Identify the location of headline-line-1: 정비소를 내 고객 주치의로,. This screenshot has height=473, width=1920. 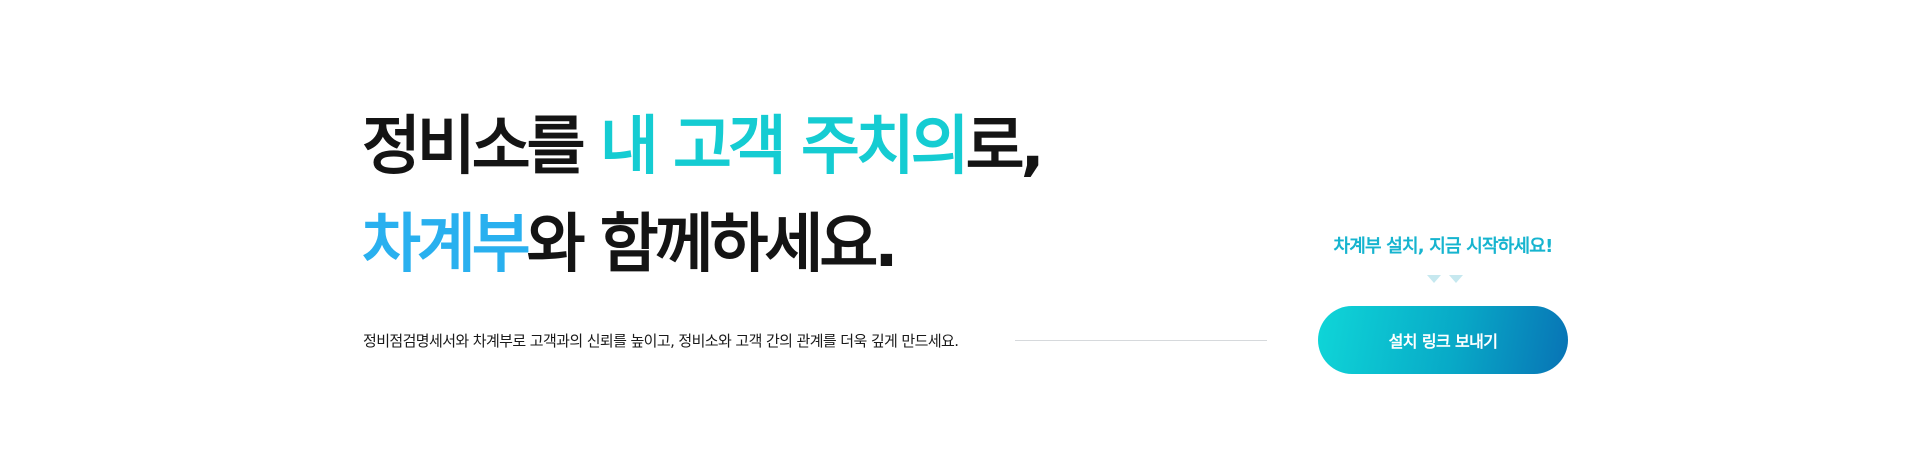
(703, 147).